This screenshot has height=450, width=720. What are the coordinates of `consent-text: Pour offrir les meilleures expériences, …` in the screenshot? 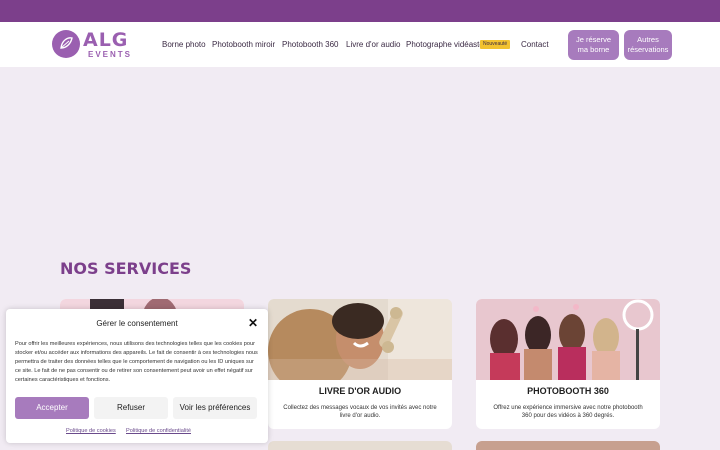 It's located at (136, 362).